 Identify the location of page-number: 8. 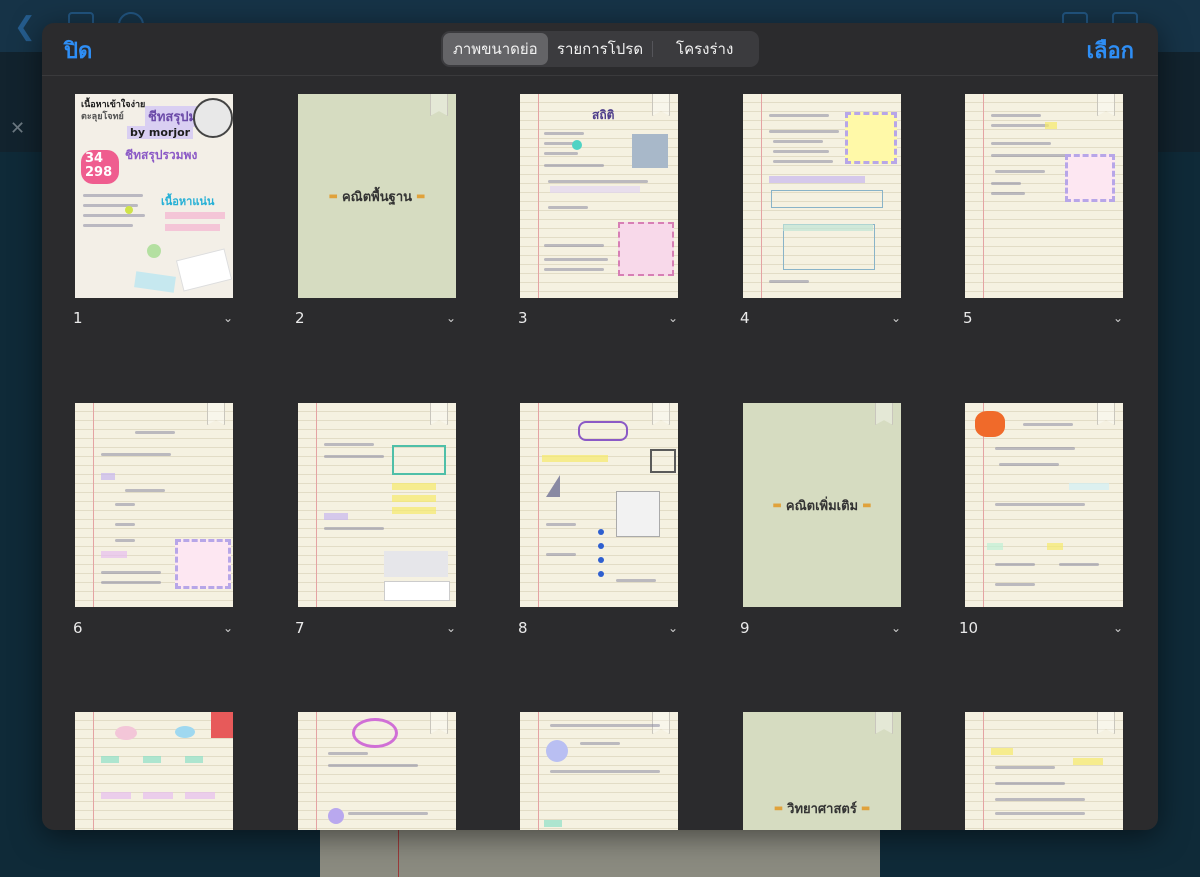
(523, 628).